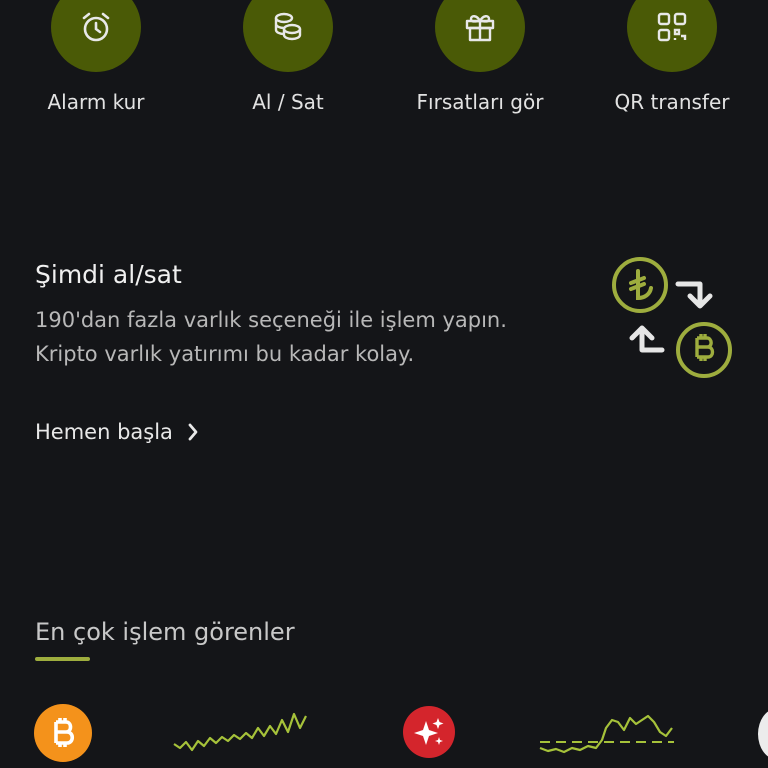 This screenshot has width=768, height=768. What do you see at coordinates (240, 732) in the screenshot?
I see `bitcoin-sparkline` at bounding box center [240, 732].